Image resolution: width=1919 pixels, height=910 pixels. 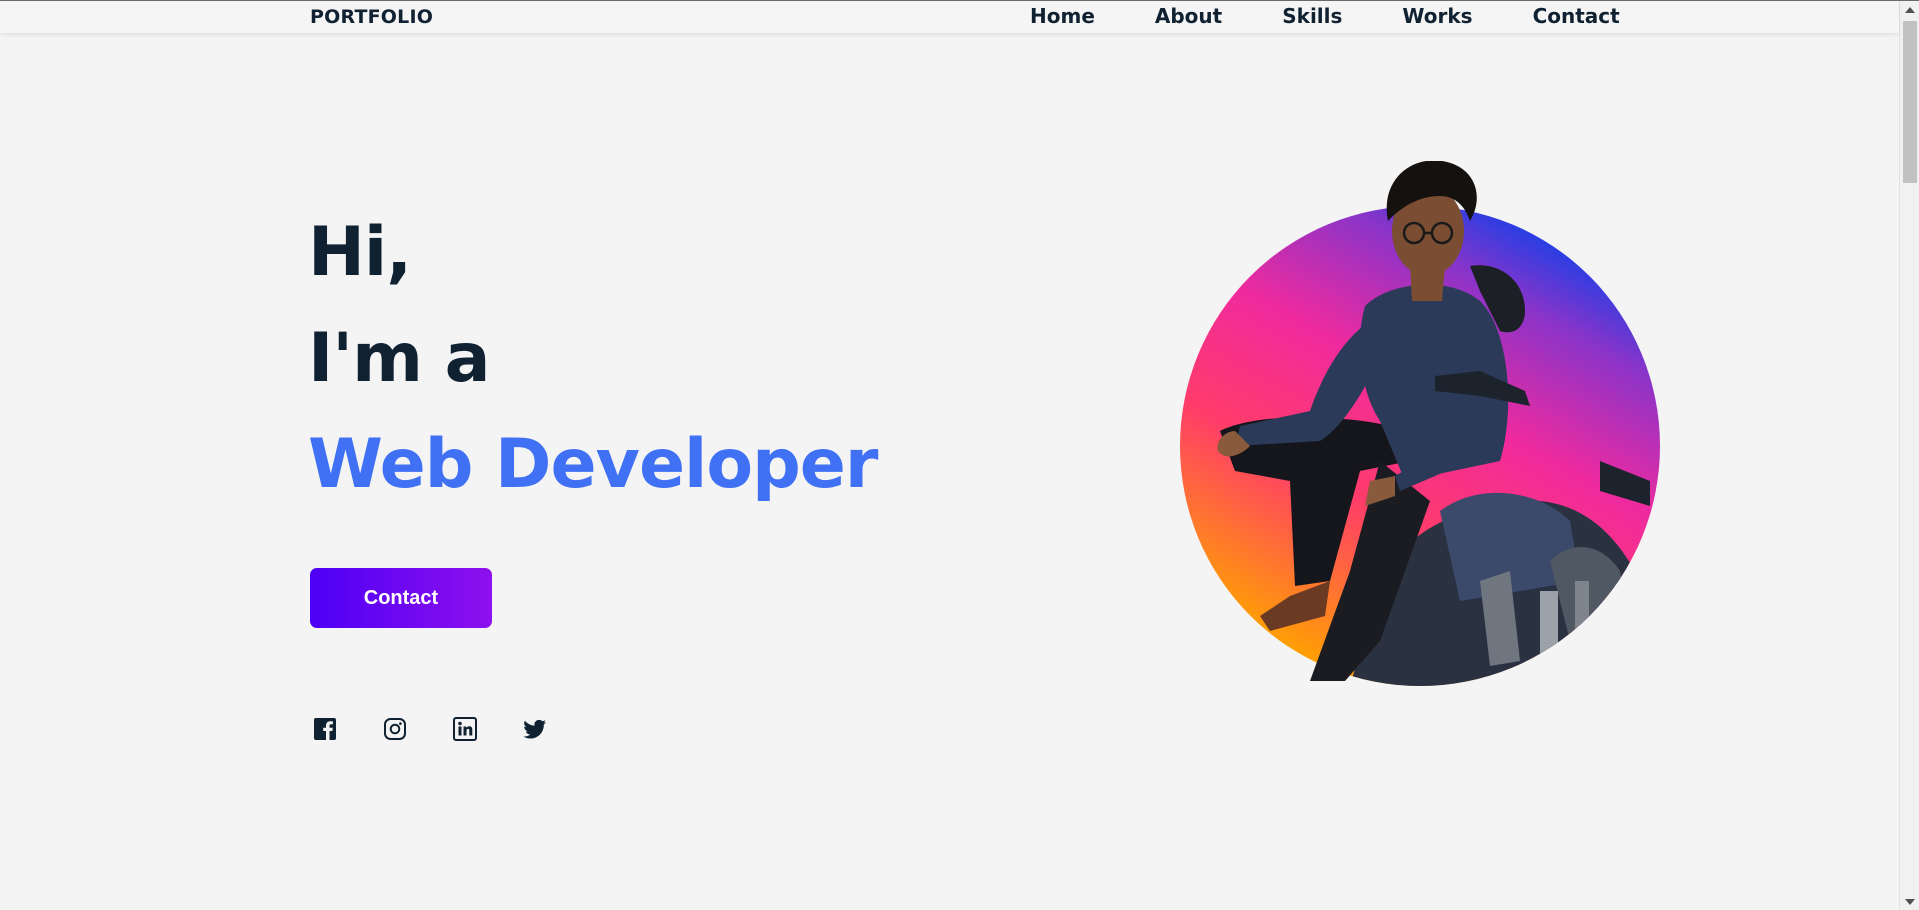 What do you see at coordinates (1576, 16) in the screenshot?
I see `nav-contact: Contact` at bounding box center [1576, 16].